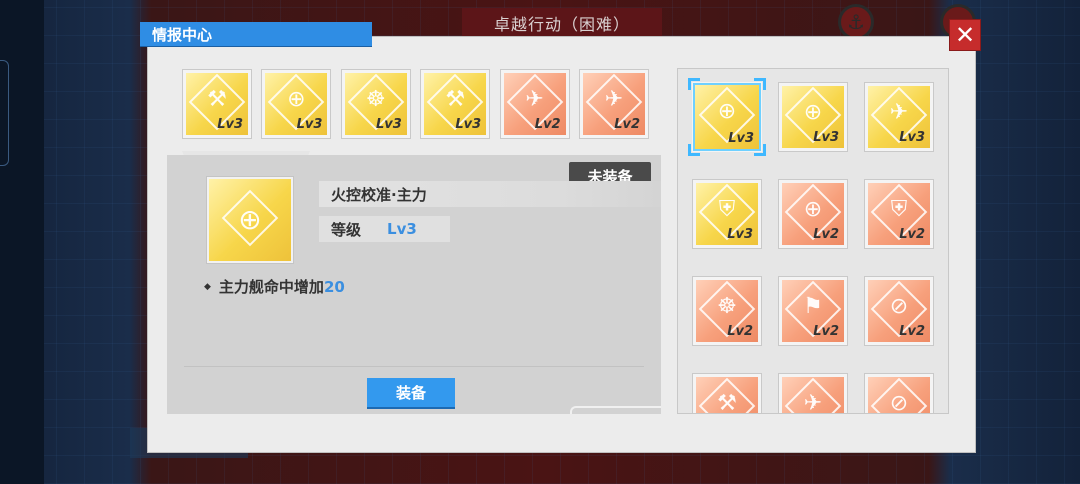 The height and width of the screenshot is (484, 1080). I want to click on left-edge-panel, so click(22, 242).